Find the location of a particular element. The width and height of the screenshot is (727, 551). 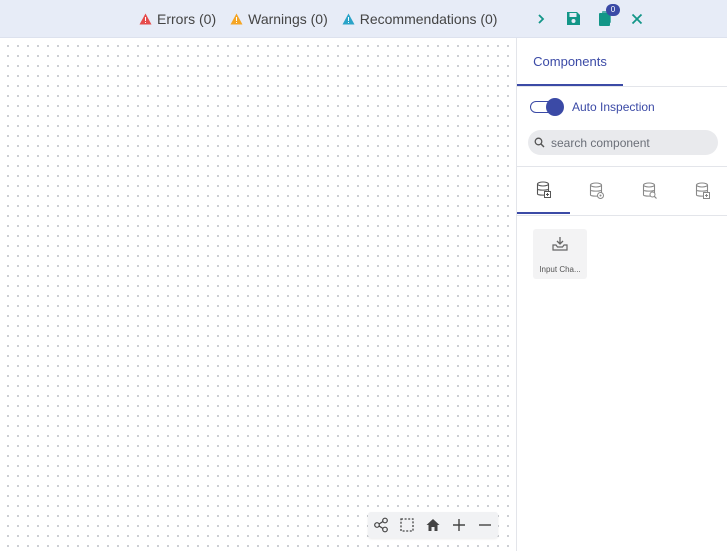

recommendations-indicator: Recommendations (0) is located at coordinates (420, 18).